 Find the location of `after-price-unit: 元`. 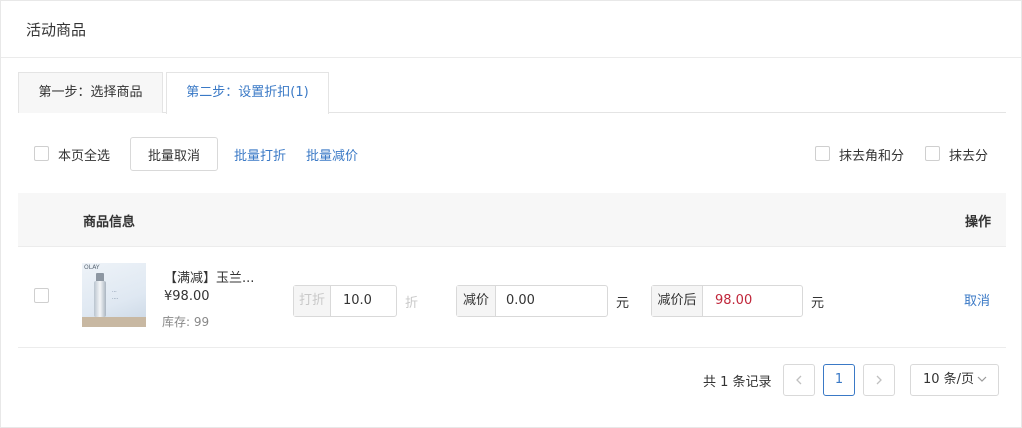

after-price-unit: 元 is located at coordinates (818, 303).